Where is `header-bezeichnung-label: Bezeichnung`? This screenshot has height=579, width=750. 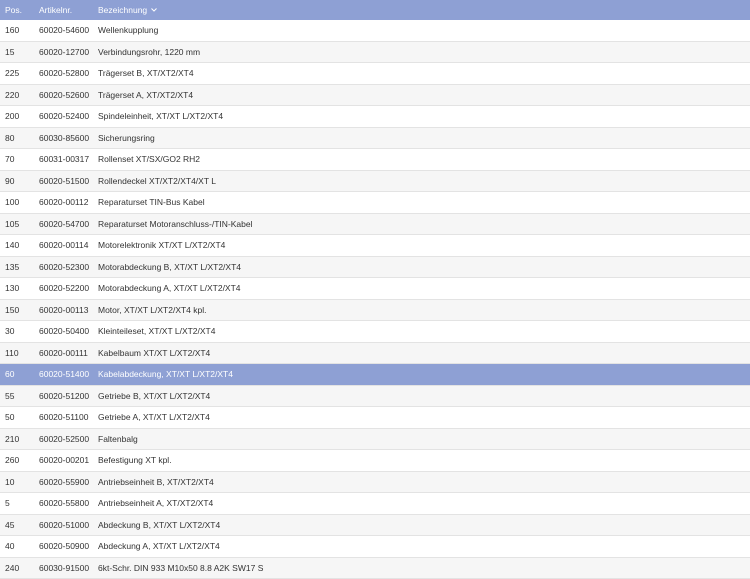 header-bezeichnung-label: Bezeichnung is located at coordinates (122, 10).